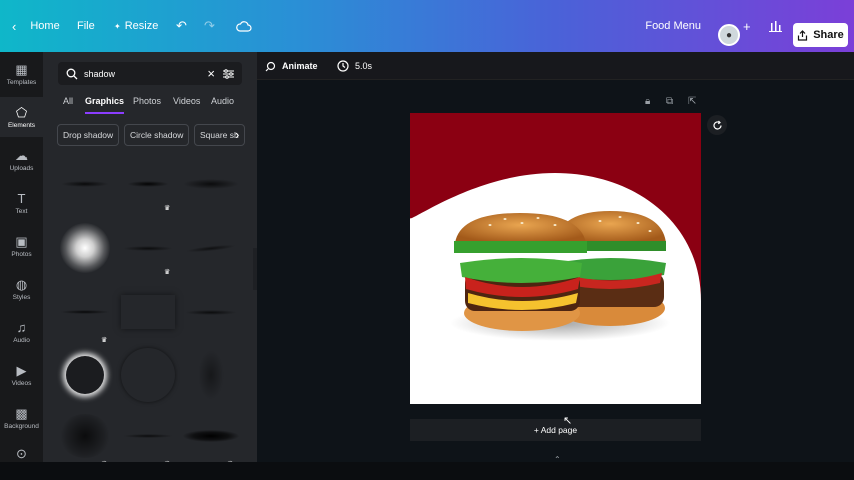 The width and height of the screenshot is (854, 480). I want to click on redo-icon: ↷, so click(209, 25).